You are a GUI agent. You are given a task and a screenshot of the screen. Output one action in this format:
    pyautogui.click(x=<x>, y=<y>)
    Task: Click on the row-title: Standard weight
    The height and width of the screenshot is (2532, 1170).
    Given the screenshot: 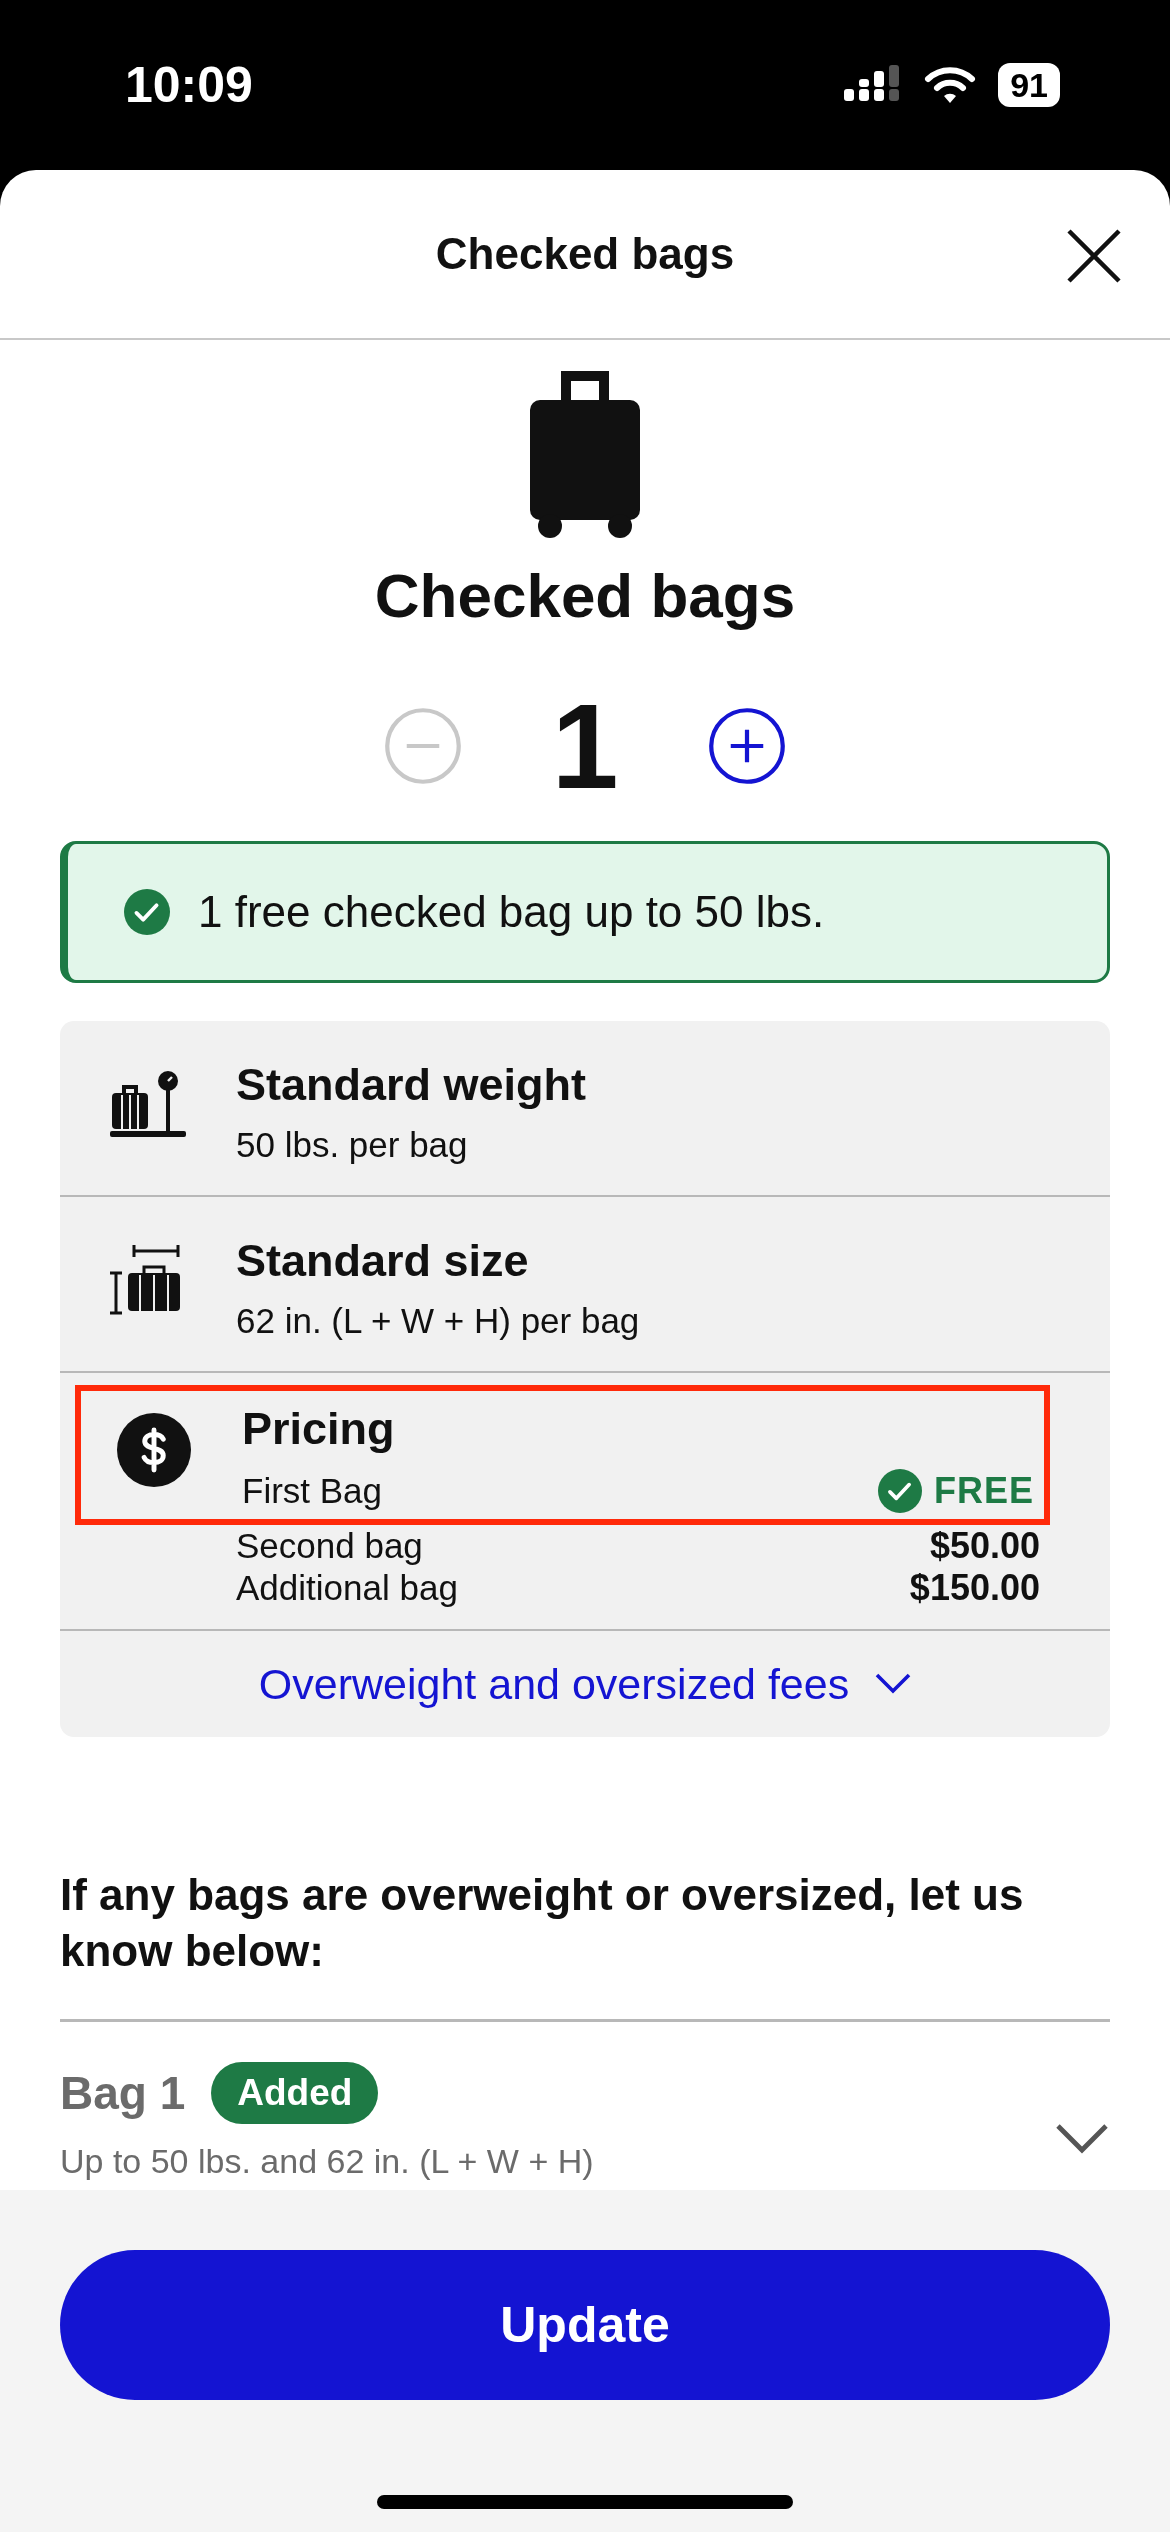 What is the action you would take?
    pyautogui.click(x=412, y=1085)
    